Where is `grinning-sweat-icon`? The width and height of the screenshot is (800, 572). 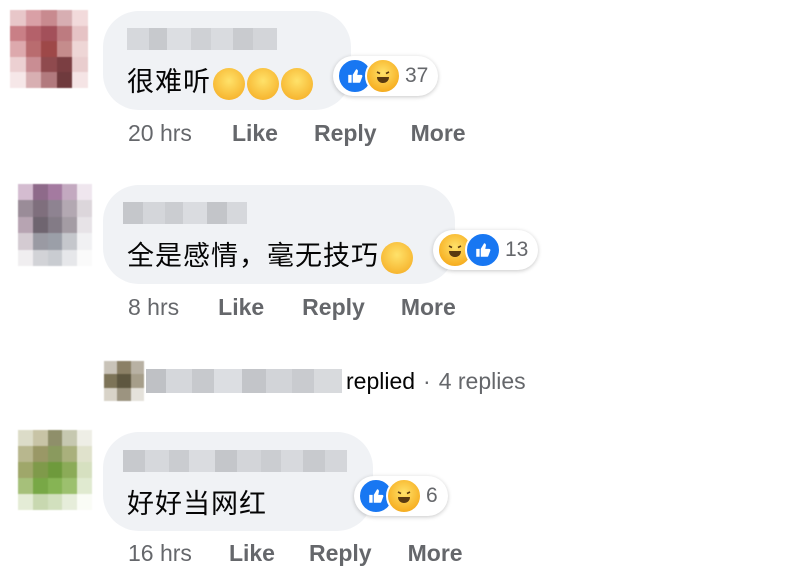
grinning-sweat-icon is located at coordinates (397, 257).